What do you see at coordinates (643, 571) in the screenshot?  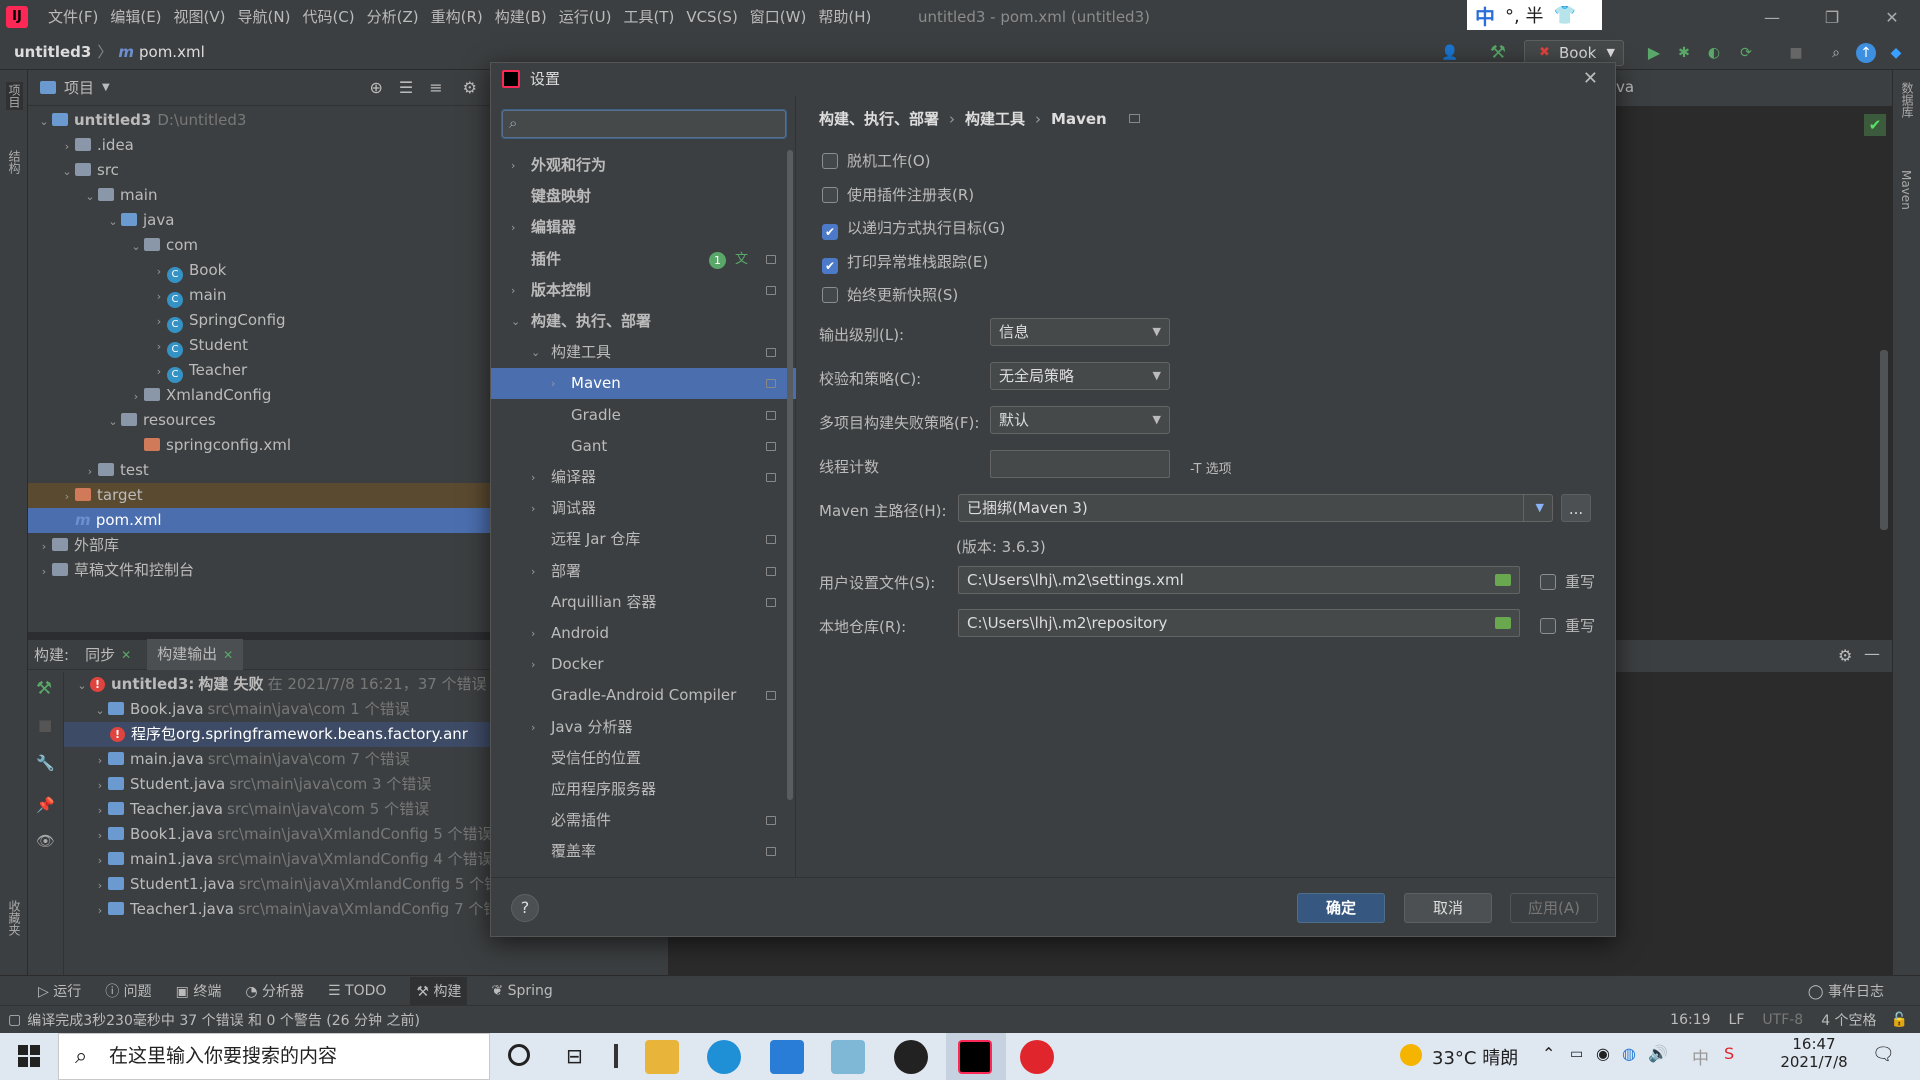 I see `settings-tree-item: › 部署` at bounding box center [643, 571].